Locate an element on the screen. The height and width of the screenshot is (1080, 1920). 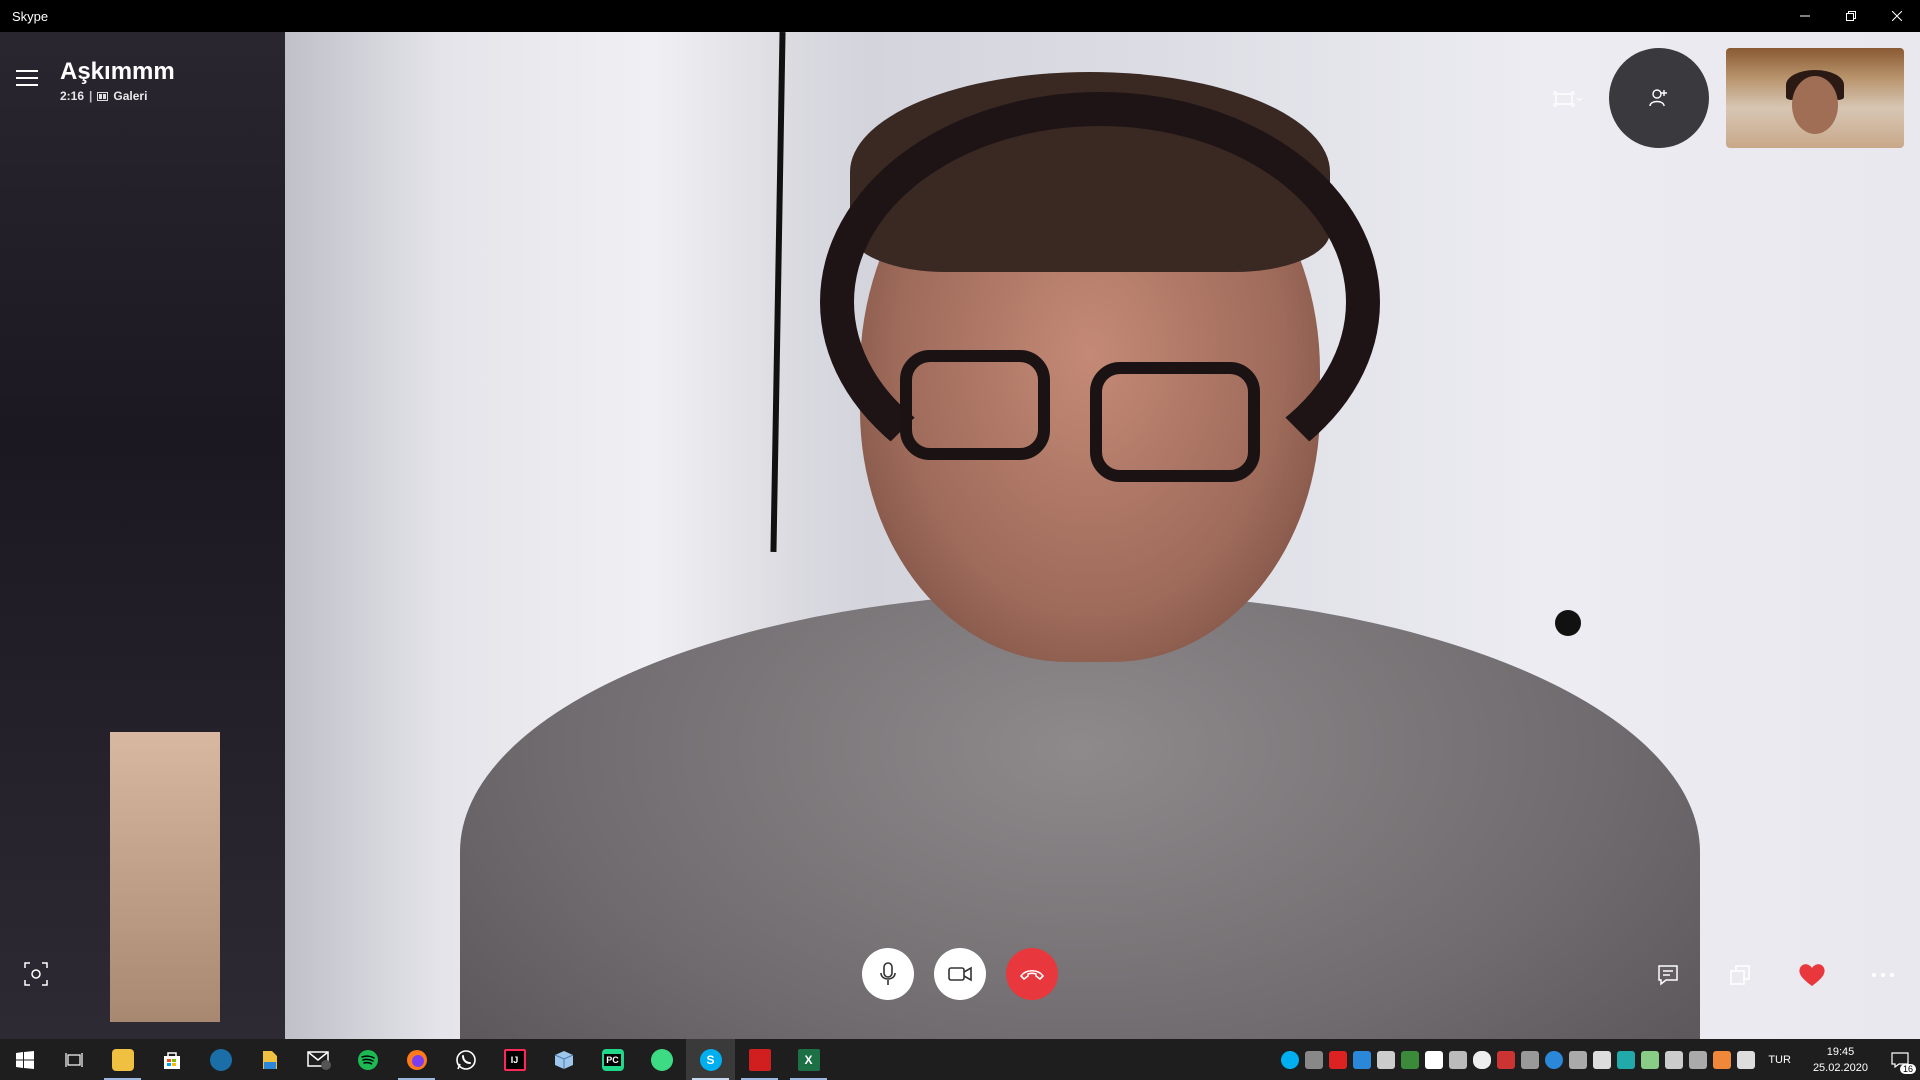
hamburger-menu-button is located at coordinates (28, 78).